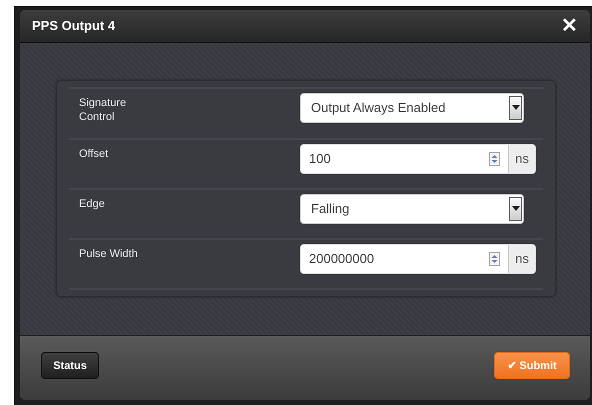 The width and height of the screenshot is (592, 405). Describe the element at coordinates (108, 253) in the screenshot. I see `field-label: Pulse Width` at that location.